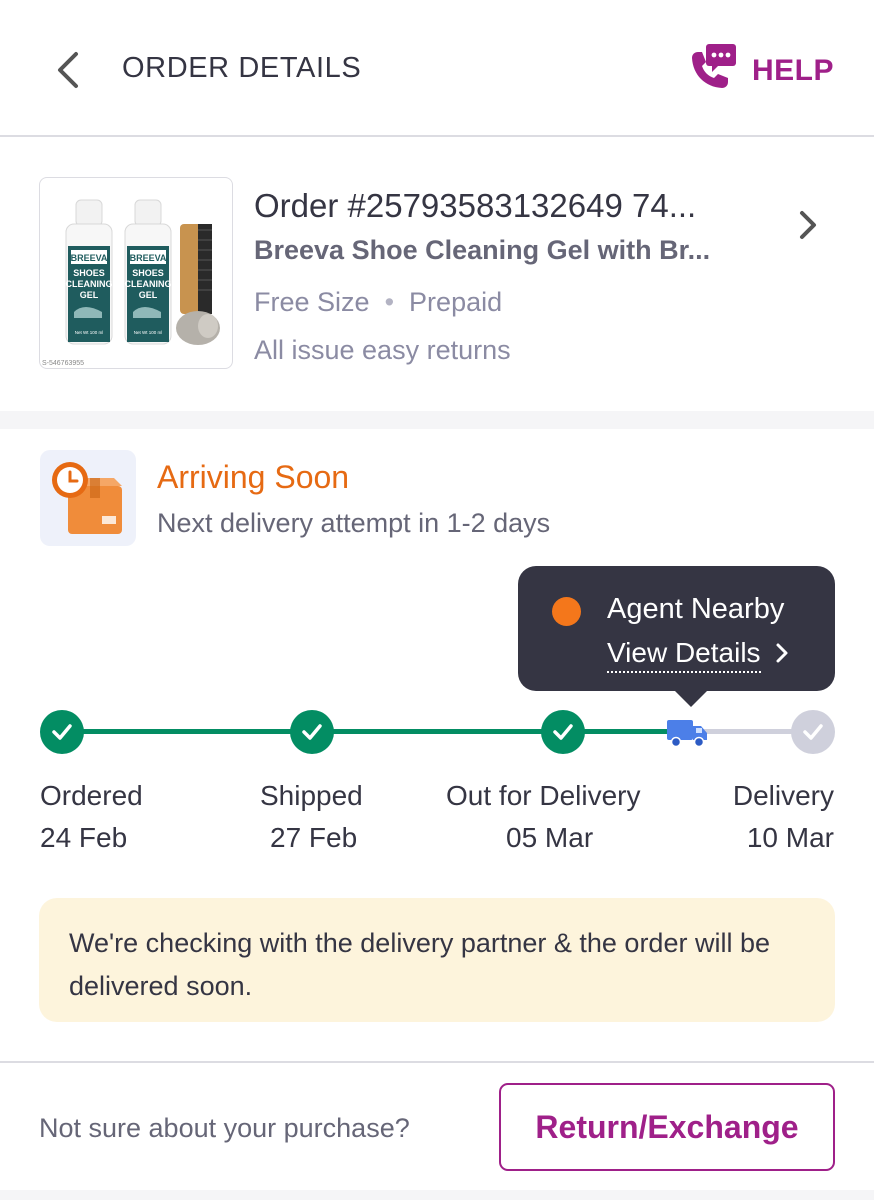  What do you see at coordinates (91, 795) in the screenshot?
I see `step-label-ordered: Ordered` at bounding box center [91, 795].